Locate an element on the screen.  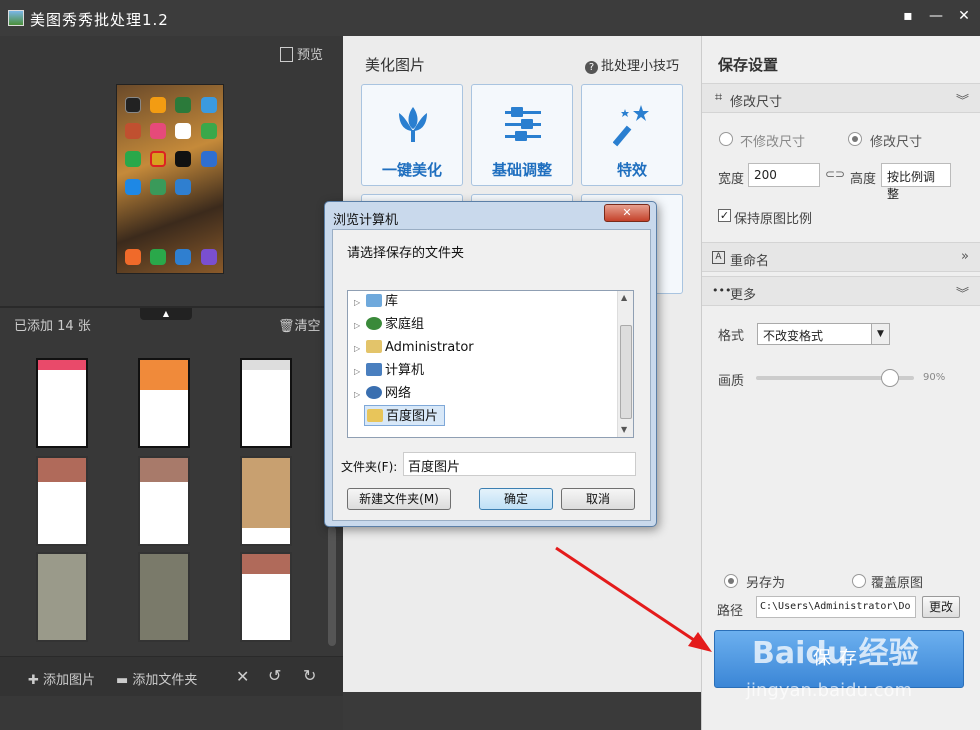
watermark-logo: Baidu 经验 is located at coordinates (835, 653).